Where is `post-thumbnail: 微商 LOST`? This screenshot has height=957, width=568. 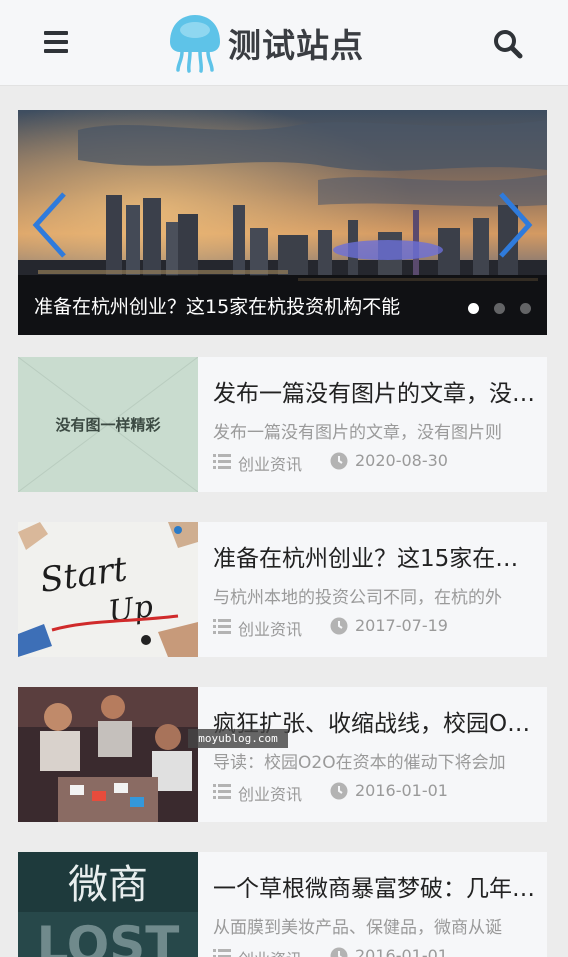
post-thumbnail: 微商 LOST is located at coordinates (108, 904).